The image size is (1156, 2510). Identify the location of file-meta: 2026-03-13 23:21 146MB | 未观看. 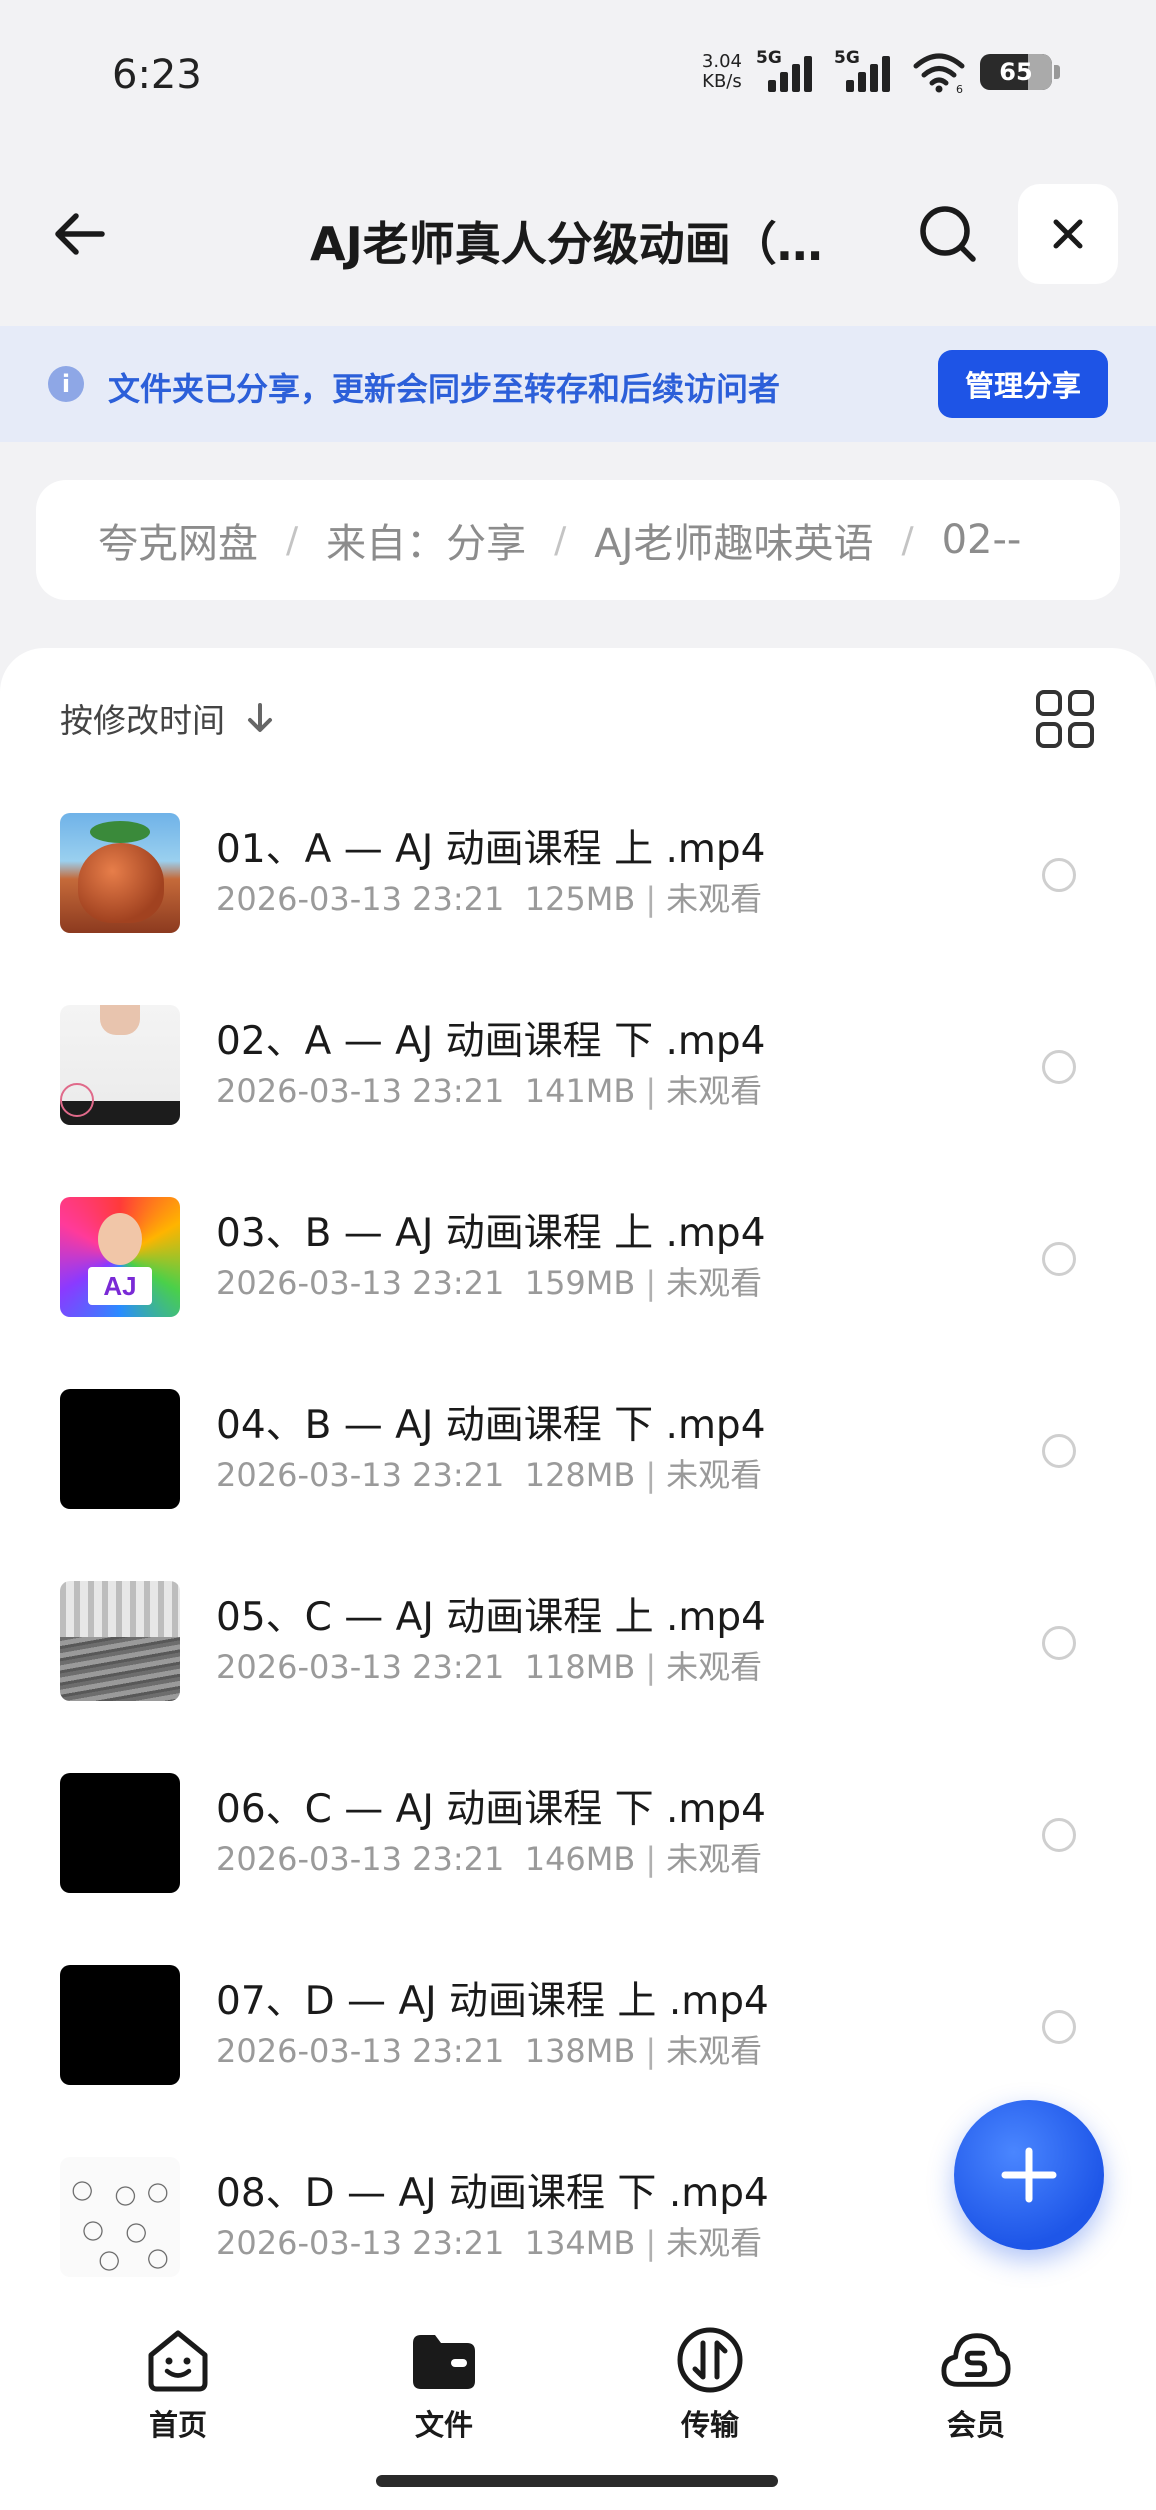
(489, 1859).